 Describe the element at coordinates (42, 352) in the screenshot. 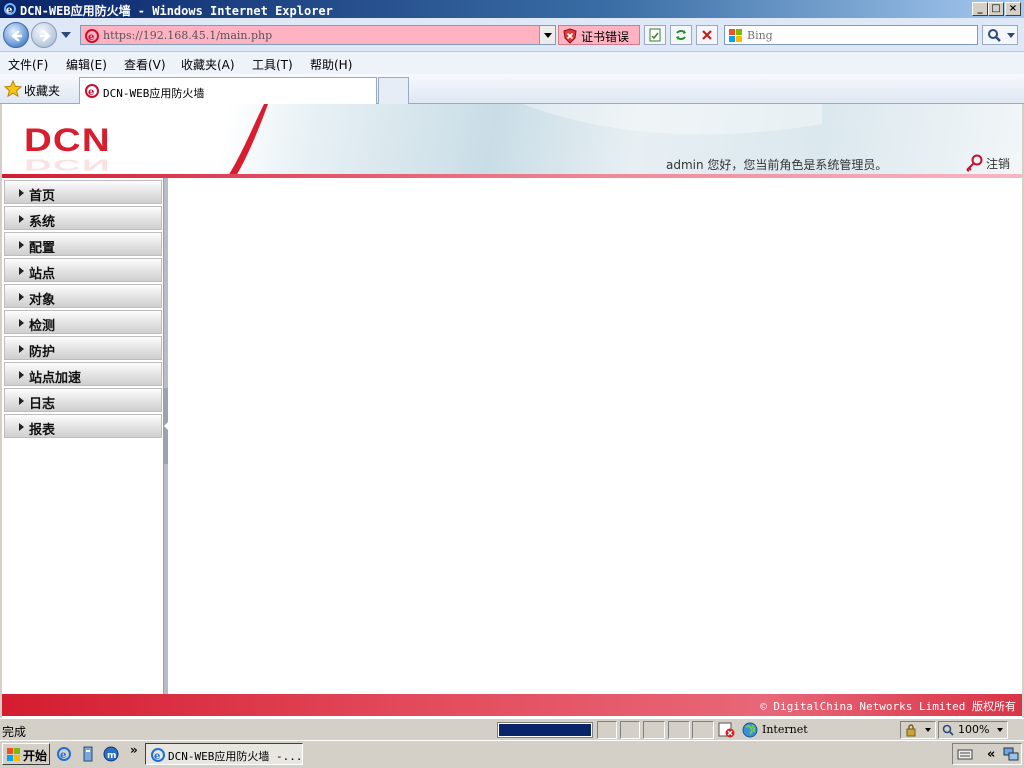

I see `nav-label: 防护` at that location.